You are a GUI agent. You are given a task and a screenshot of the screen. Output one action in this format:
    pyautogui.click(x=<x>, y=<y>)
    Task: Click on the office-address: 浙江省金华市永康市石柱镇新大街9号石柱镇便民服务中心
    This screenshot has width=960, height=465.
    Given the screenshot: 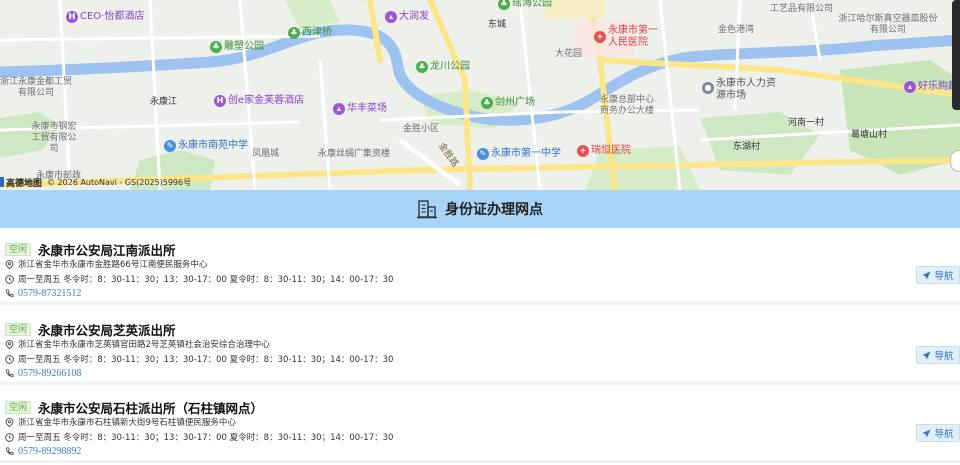 What is the action you would take?
    pyautogui.click(x=120, y=422)
    